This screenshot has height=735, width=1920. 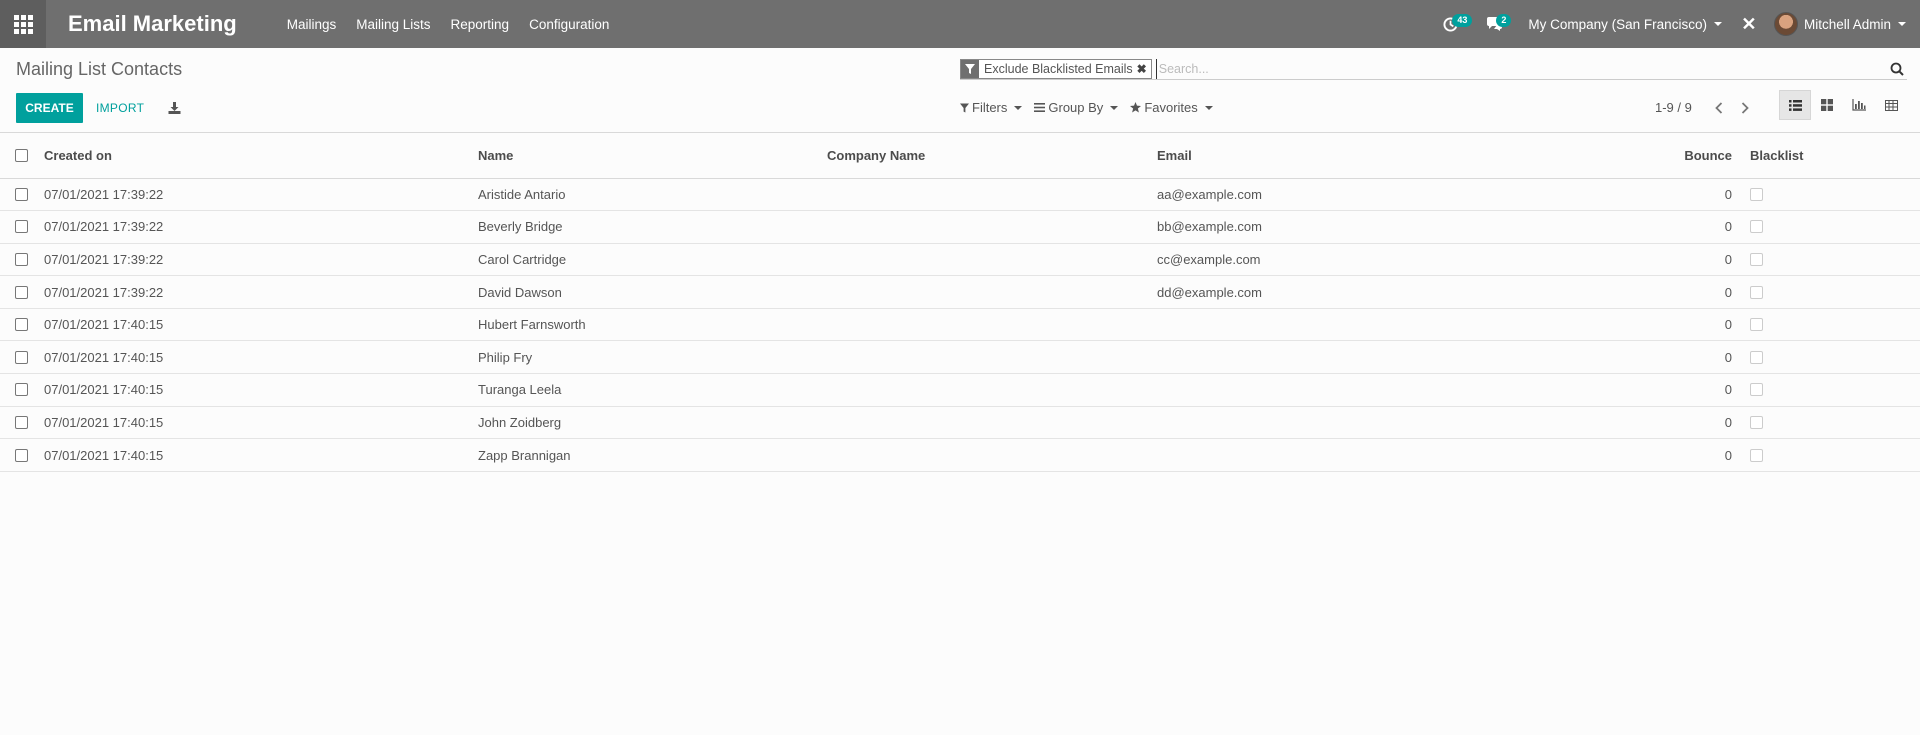 What do you see at coordinates (1687, 156) in the screenshot?
I see `column-header-bounce: Bounce` at bounding box center [1687, 156].